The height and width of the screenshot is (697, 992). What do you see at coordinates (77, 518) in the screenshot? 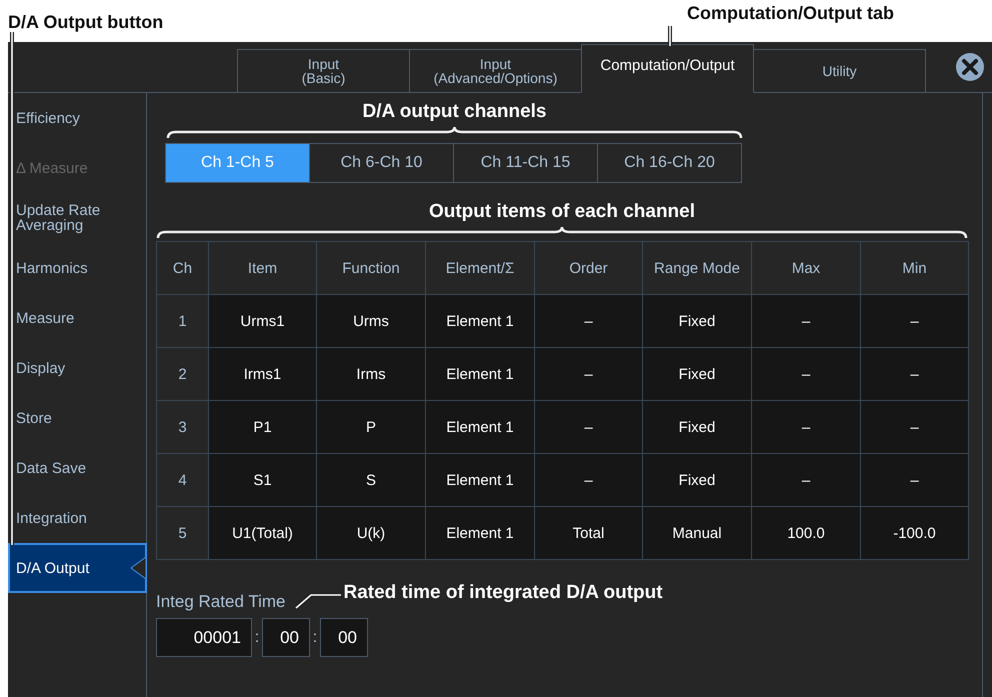
I see `menu-item: Integration` at bounding box center [77, 518].